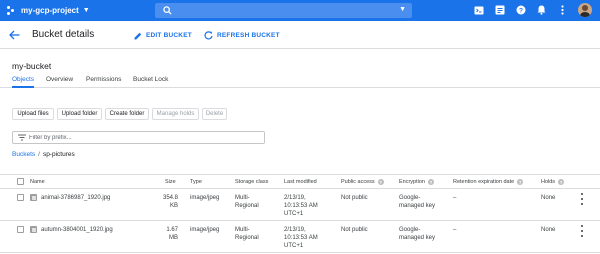 This screenshot has height=254, width=600. What do you see at coordinates (562, 10) in the screenshot?
I see `more-vert-icon` at bounding box center [562, 10].